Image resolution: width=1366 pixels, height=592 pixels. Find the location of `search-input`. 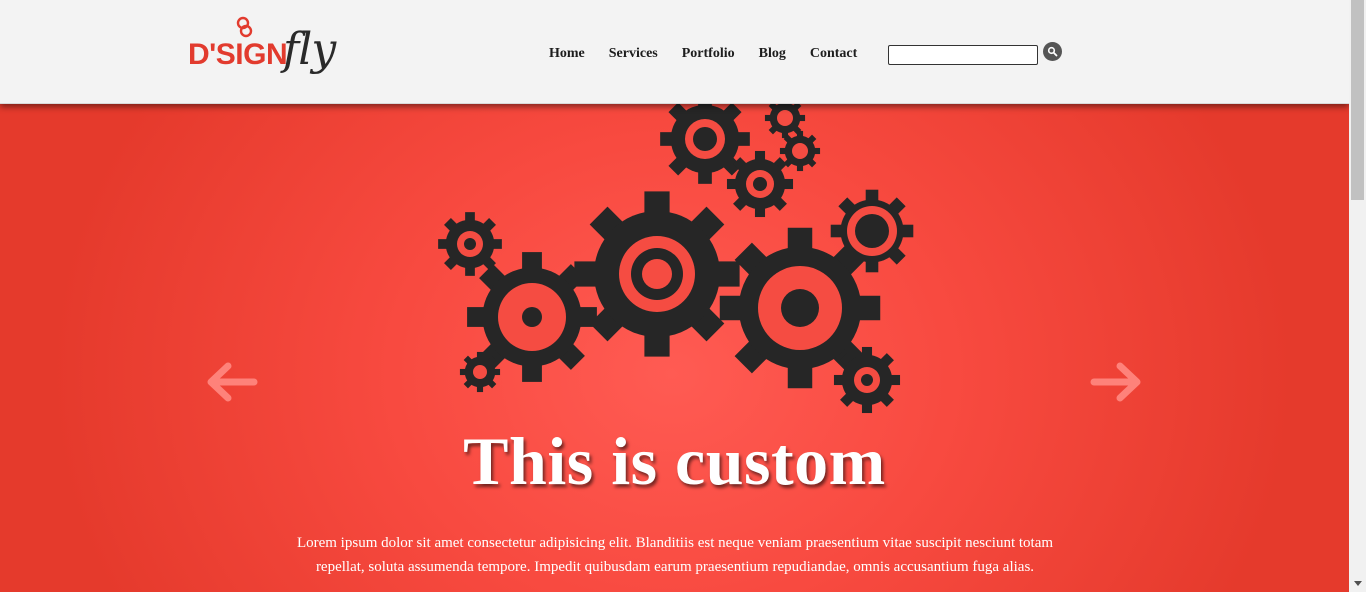

search-input is located at coordinates (963, 55).